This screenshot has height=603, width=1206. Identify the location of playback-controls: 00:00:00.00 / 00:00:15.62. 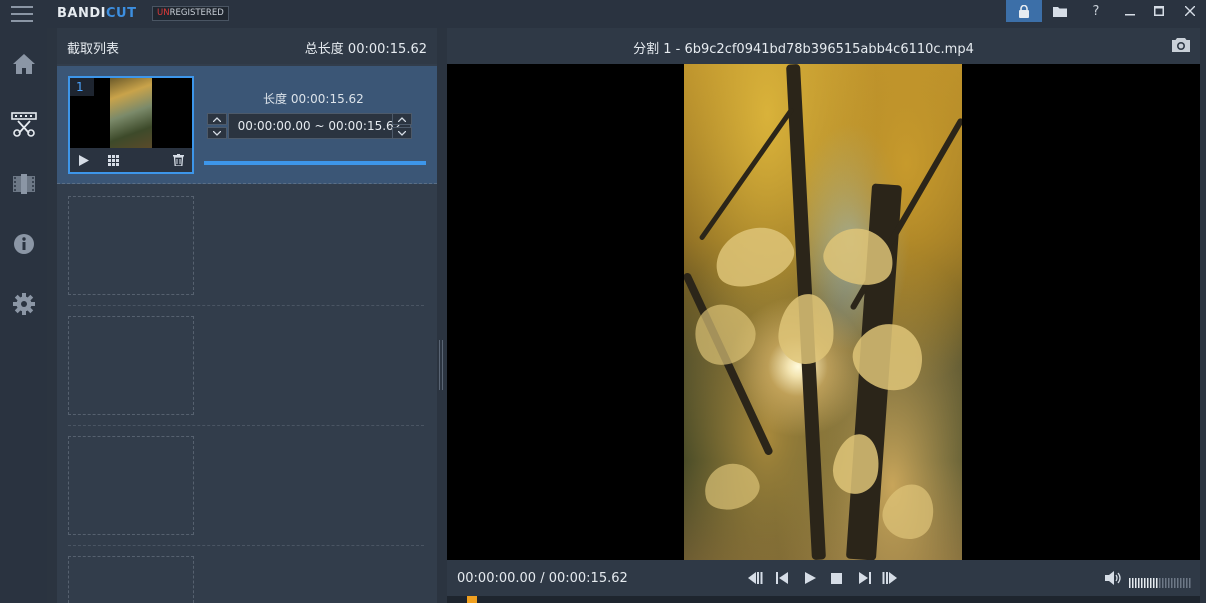
(823, 578).